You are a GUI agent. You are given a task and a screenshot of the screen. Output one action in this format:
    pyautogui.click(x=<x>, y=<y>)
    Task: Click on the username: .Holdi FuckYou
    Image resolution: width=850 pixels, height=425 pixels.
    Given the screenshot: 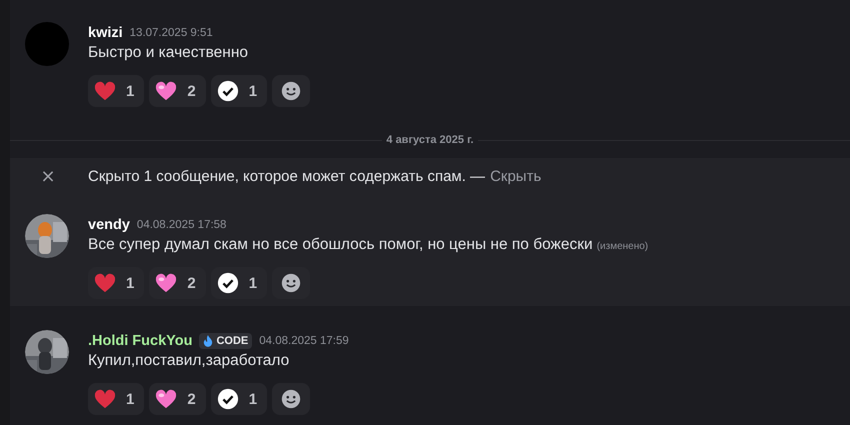 What is the action you would take?
    pyautogui.click(x=140, y=341)
    